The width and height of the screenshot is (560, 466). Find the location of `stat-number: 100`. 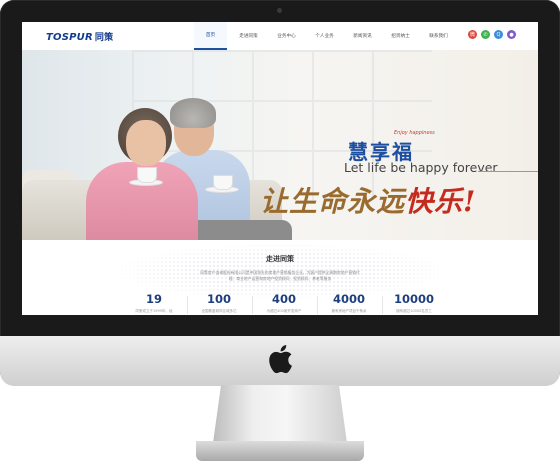

stat-number: 100 is located at coordinates (218, 299).